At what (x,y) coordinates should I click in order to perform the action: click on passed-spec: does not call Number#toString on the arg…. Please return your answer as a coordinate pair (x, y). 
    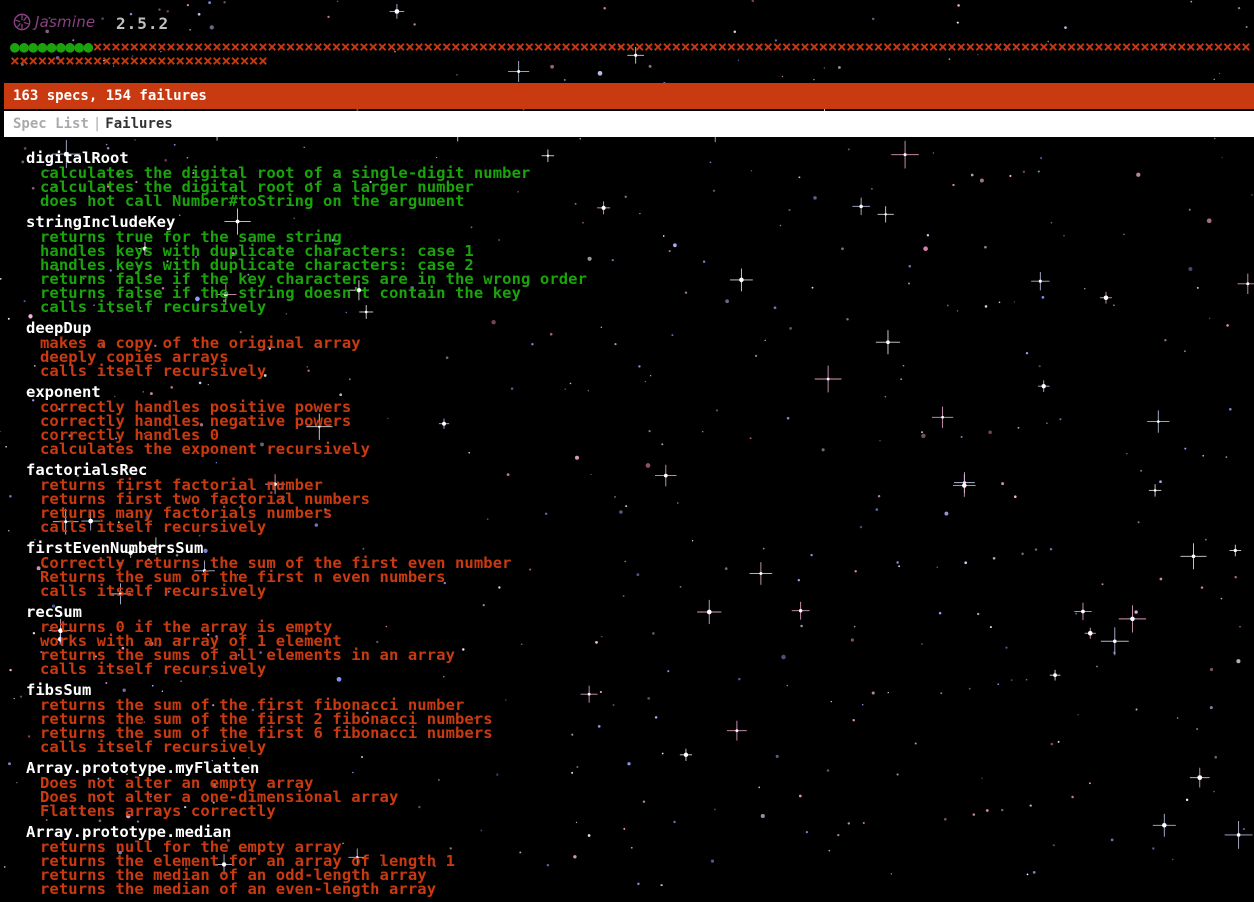
    Looking at the image, I should click on (633, 201).